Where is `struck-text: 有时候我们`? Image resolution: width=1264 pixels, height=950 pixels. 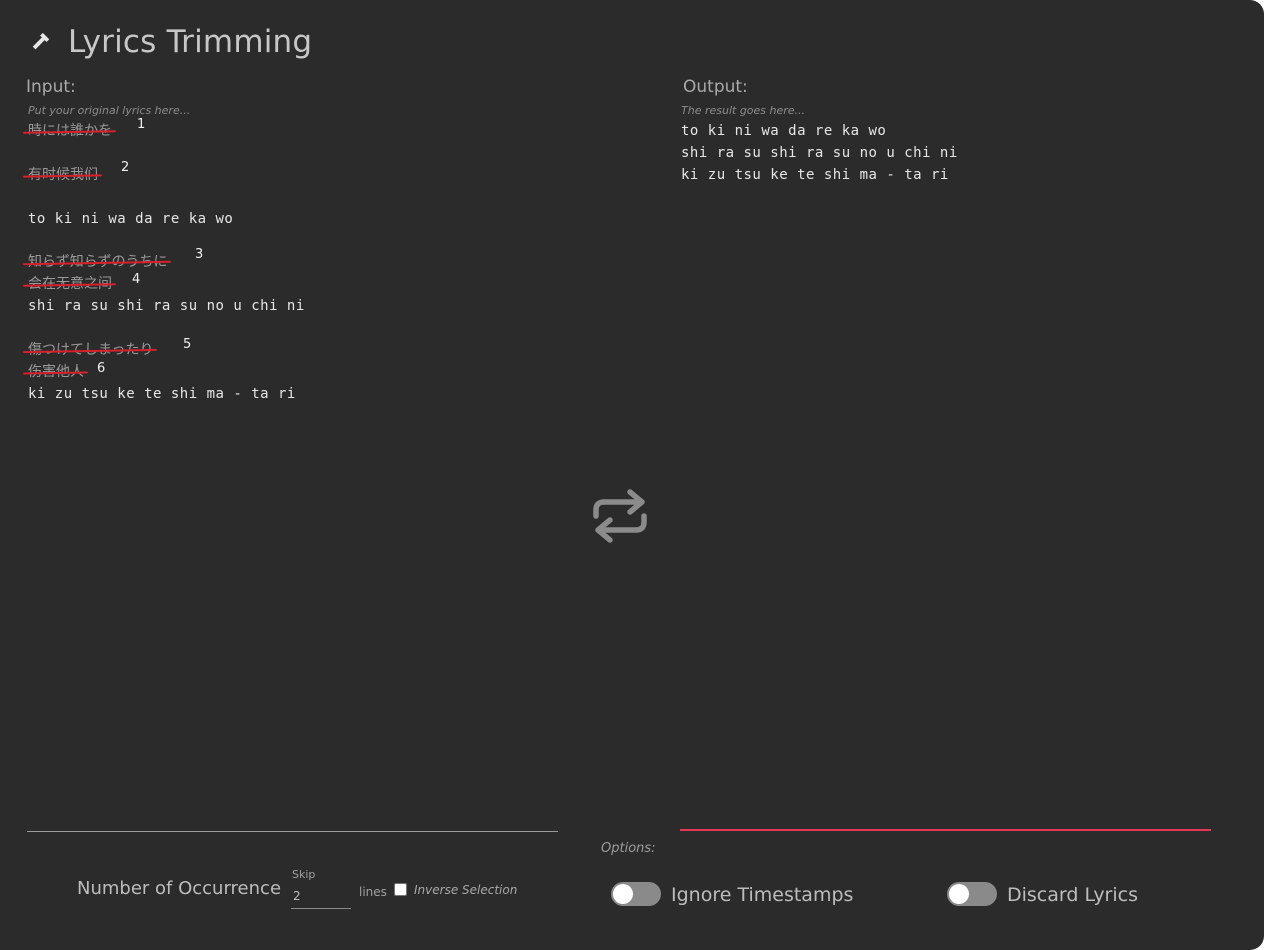
struck-text: 有时候我们 is located at coordinates (62, 175).